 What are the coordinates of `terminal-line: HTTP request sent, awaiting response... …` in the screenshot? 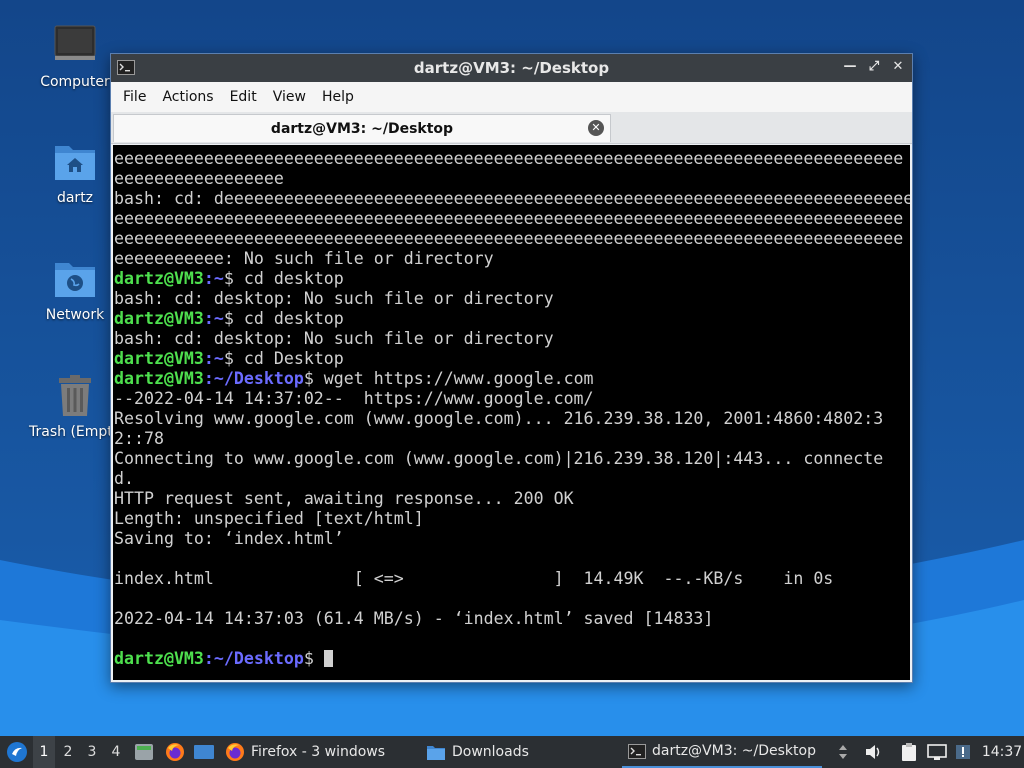 It's located at (344, 498).